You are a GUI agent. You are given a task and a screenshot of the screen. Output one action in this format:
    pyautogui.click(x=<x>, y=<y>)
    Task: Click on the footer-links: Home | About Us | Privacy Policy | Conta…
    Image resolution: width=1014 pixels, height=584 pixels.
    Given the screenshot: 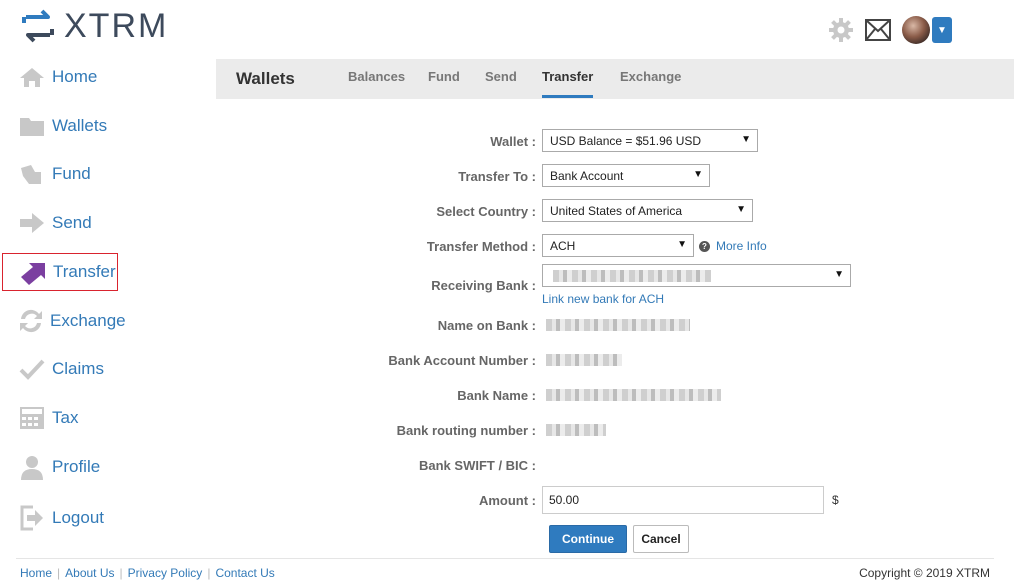 What is the action you would take?
    pyautogui.click(x=147, y=573)
    